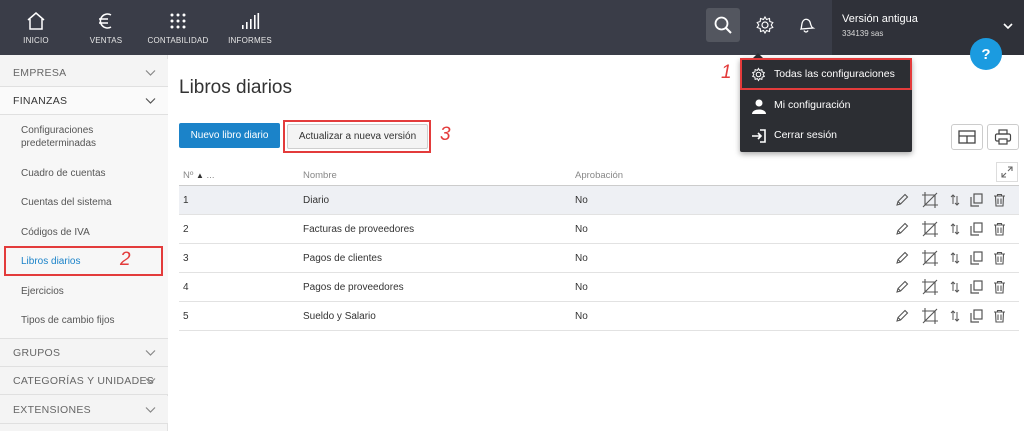 This screenshot has height=431, width=1024. What do you see at coordinates (84, 291) in the screenshot?
I see `sidebar-item-ejercicios: Ejercicios` at bounding box center [84, 291].